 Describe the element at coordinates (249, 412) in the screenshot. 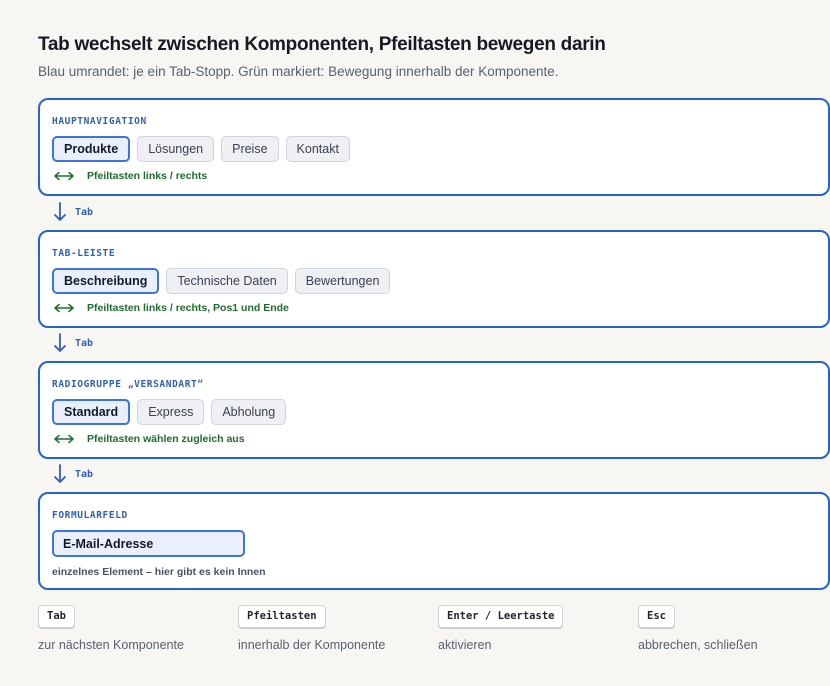

I see `radio-abholung: Abholung` at that location.